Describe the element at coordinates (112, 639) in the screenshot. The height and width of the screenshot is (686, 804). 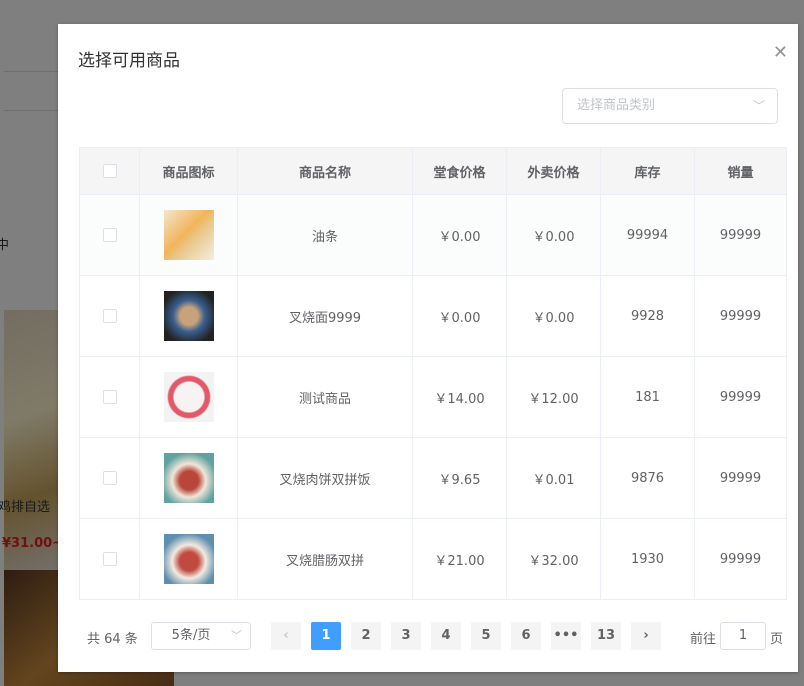
I see `pagination-total: 共 64 条` at that location.